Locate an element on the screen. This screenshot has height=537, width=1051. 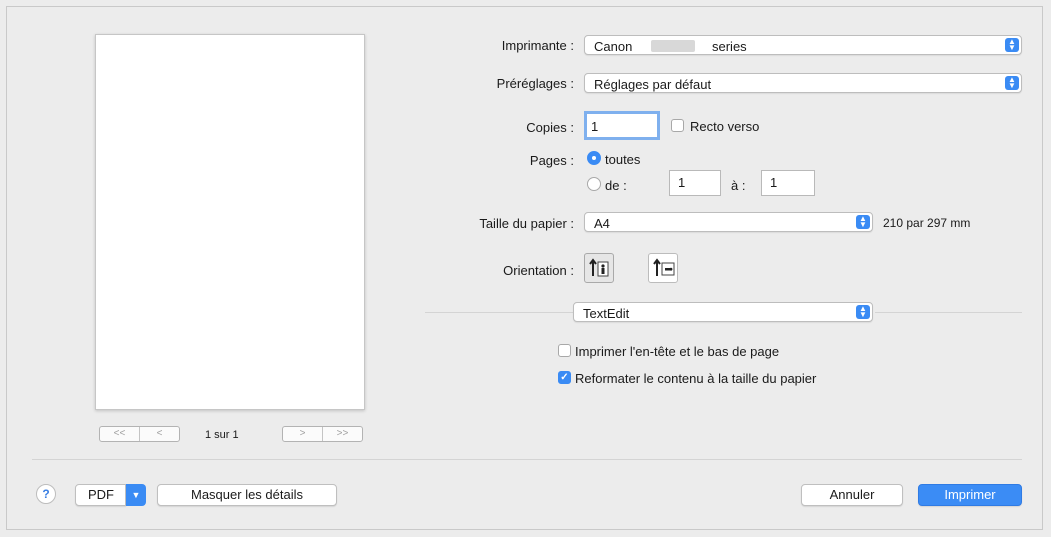
presets-value: Réglages par défaut is located at coordinates (653, 84).